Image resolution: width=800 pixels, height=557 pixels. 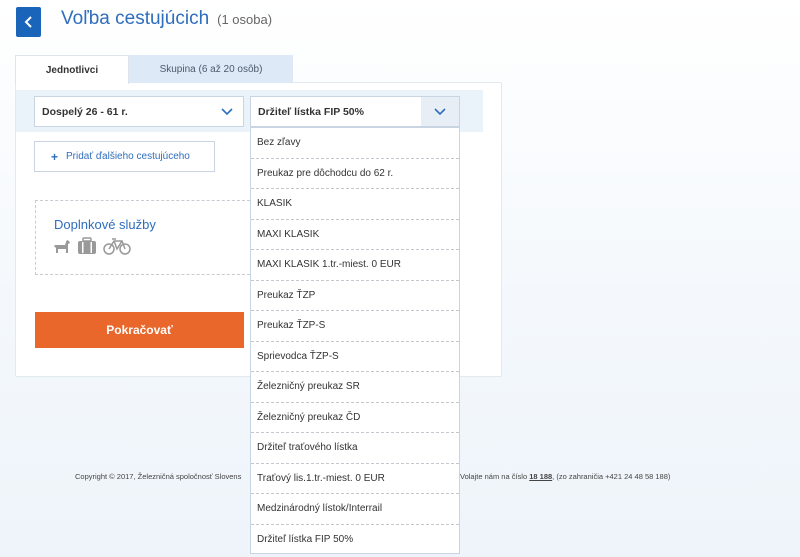 What do you see at coordinates (355, 387) in the screenshot?
I see `discount-option: Železničný preukaz SR` at bounding box center [355, 387].